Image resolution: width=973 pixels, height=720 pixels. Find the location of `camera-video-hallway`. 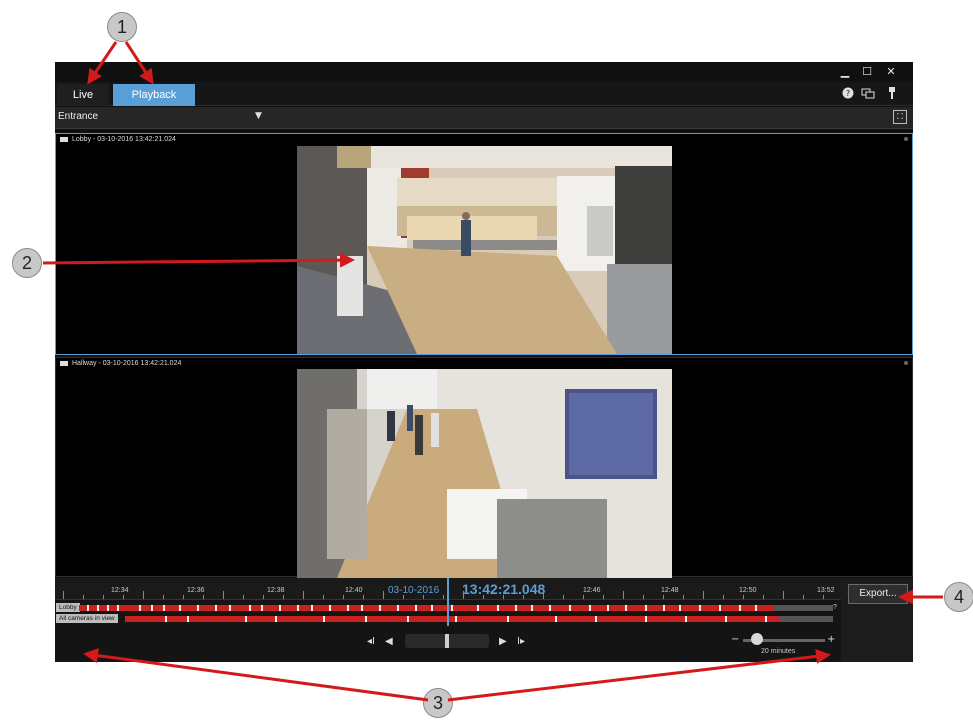

camera-video-hallway is located at coordinates (484, 473).